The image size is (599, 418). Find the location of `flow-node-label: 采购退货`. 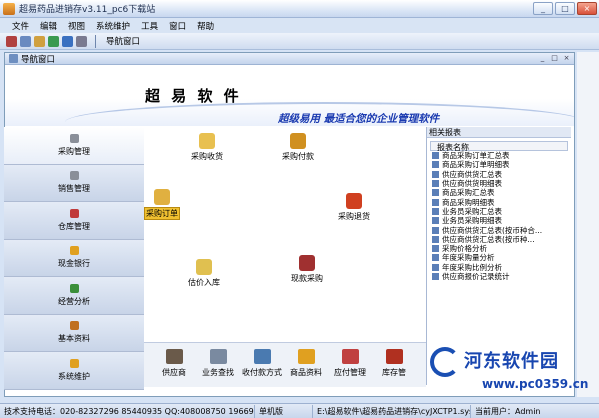

flow-node-label: 采购退货 is located at coordinates (354, 216).